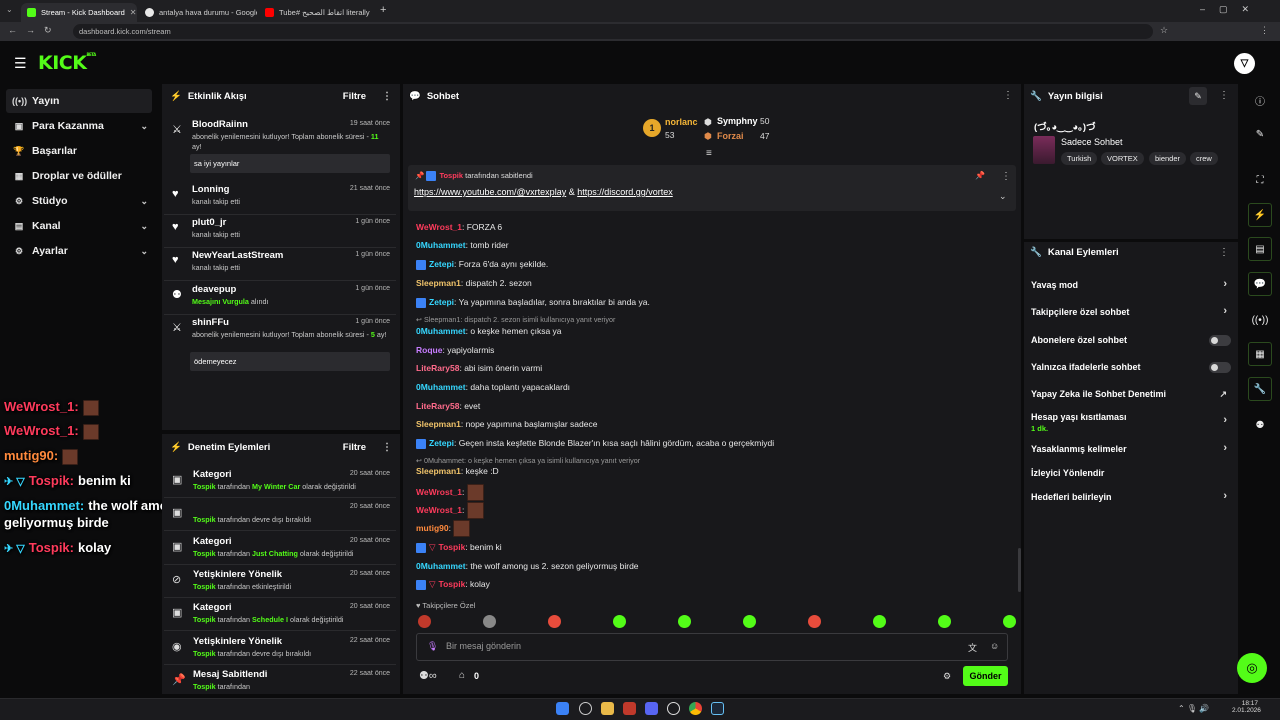  What do you see at coordinates (237, 255) in the screenshot?
I see `activity-username: NewYearLastStream` at bounding box center [237, 255].